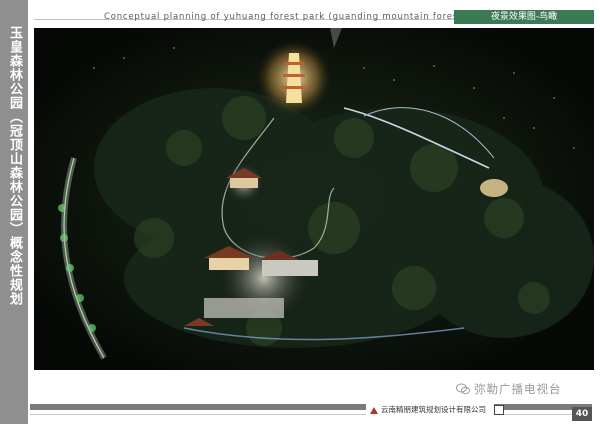 Image resolution: width=600 pixels, height=424 pixels. I want to click on square-logo-icon, so click(499, 410).